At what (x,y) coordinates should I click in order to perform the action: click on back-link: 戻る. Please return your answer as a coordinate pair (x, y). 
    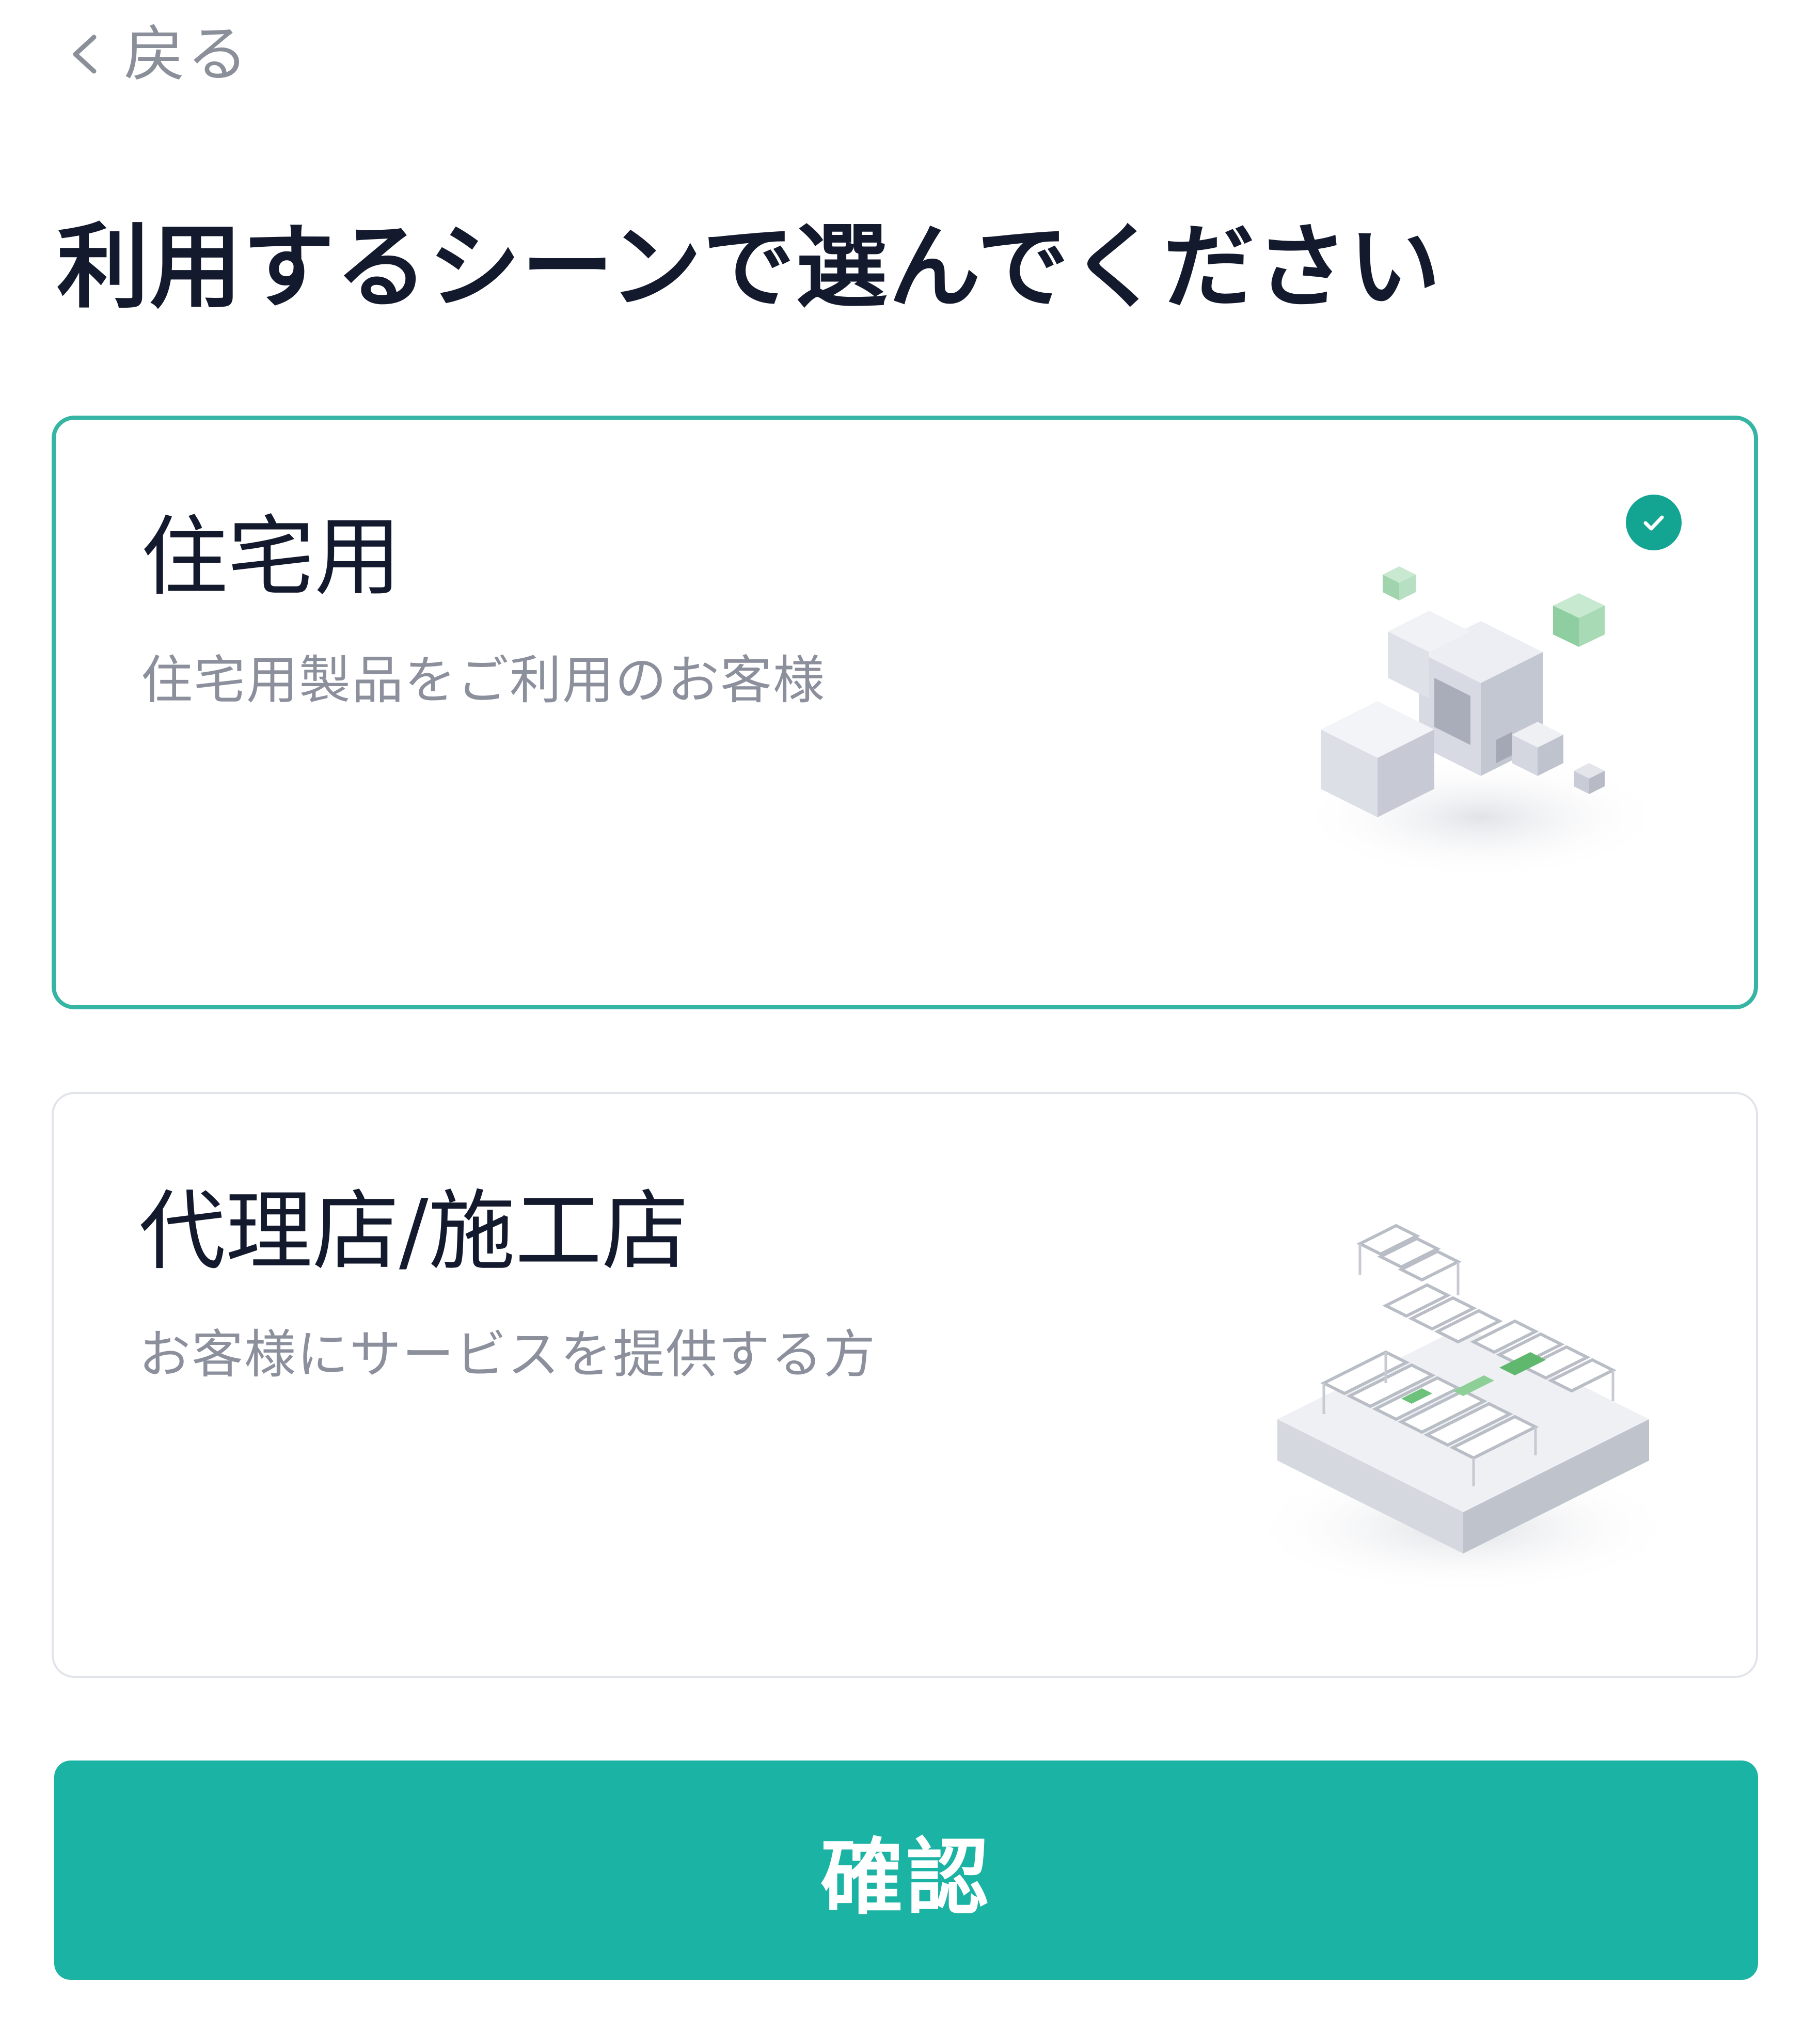
    Looking at the image, I should click on (158, 54).